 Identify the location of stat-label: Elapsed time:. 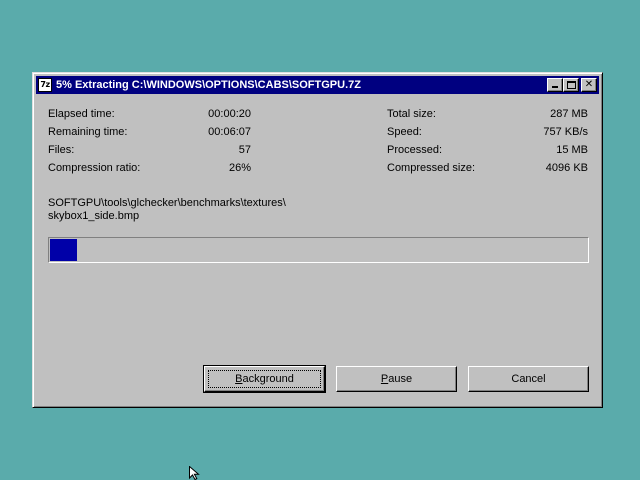
(81, 114).